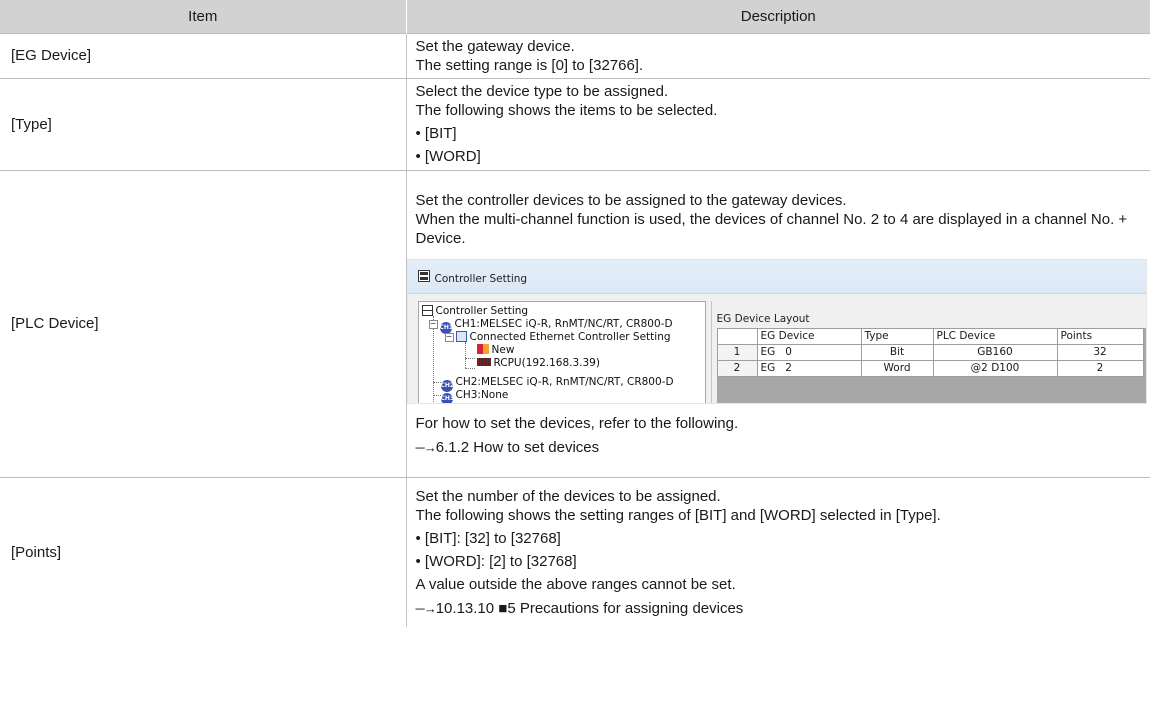 Image resolution: width=1150 pixels, height=715 pixels. What do you see at coordinates (203, 123) in the screenshot?
I see `item-type: [Type]` at bounding box center [203, 123].